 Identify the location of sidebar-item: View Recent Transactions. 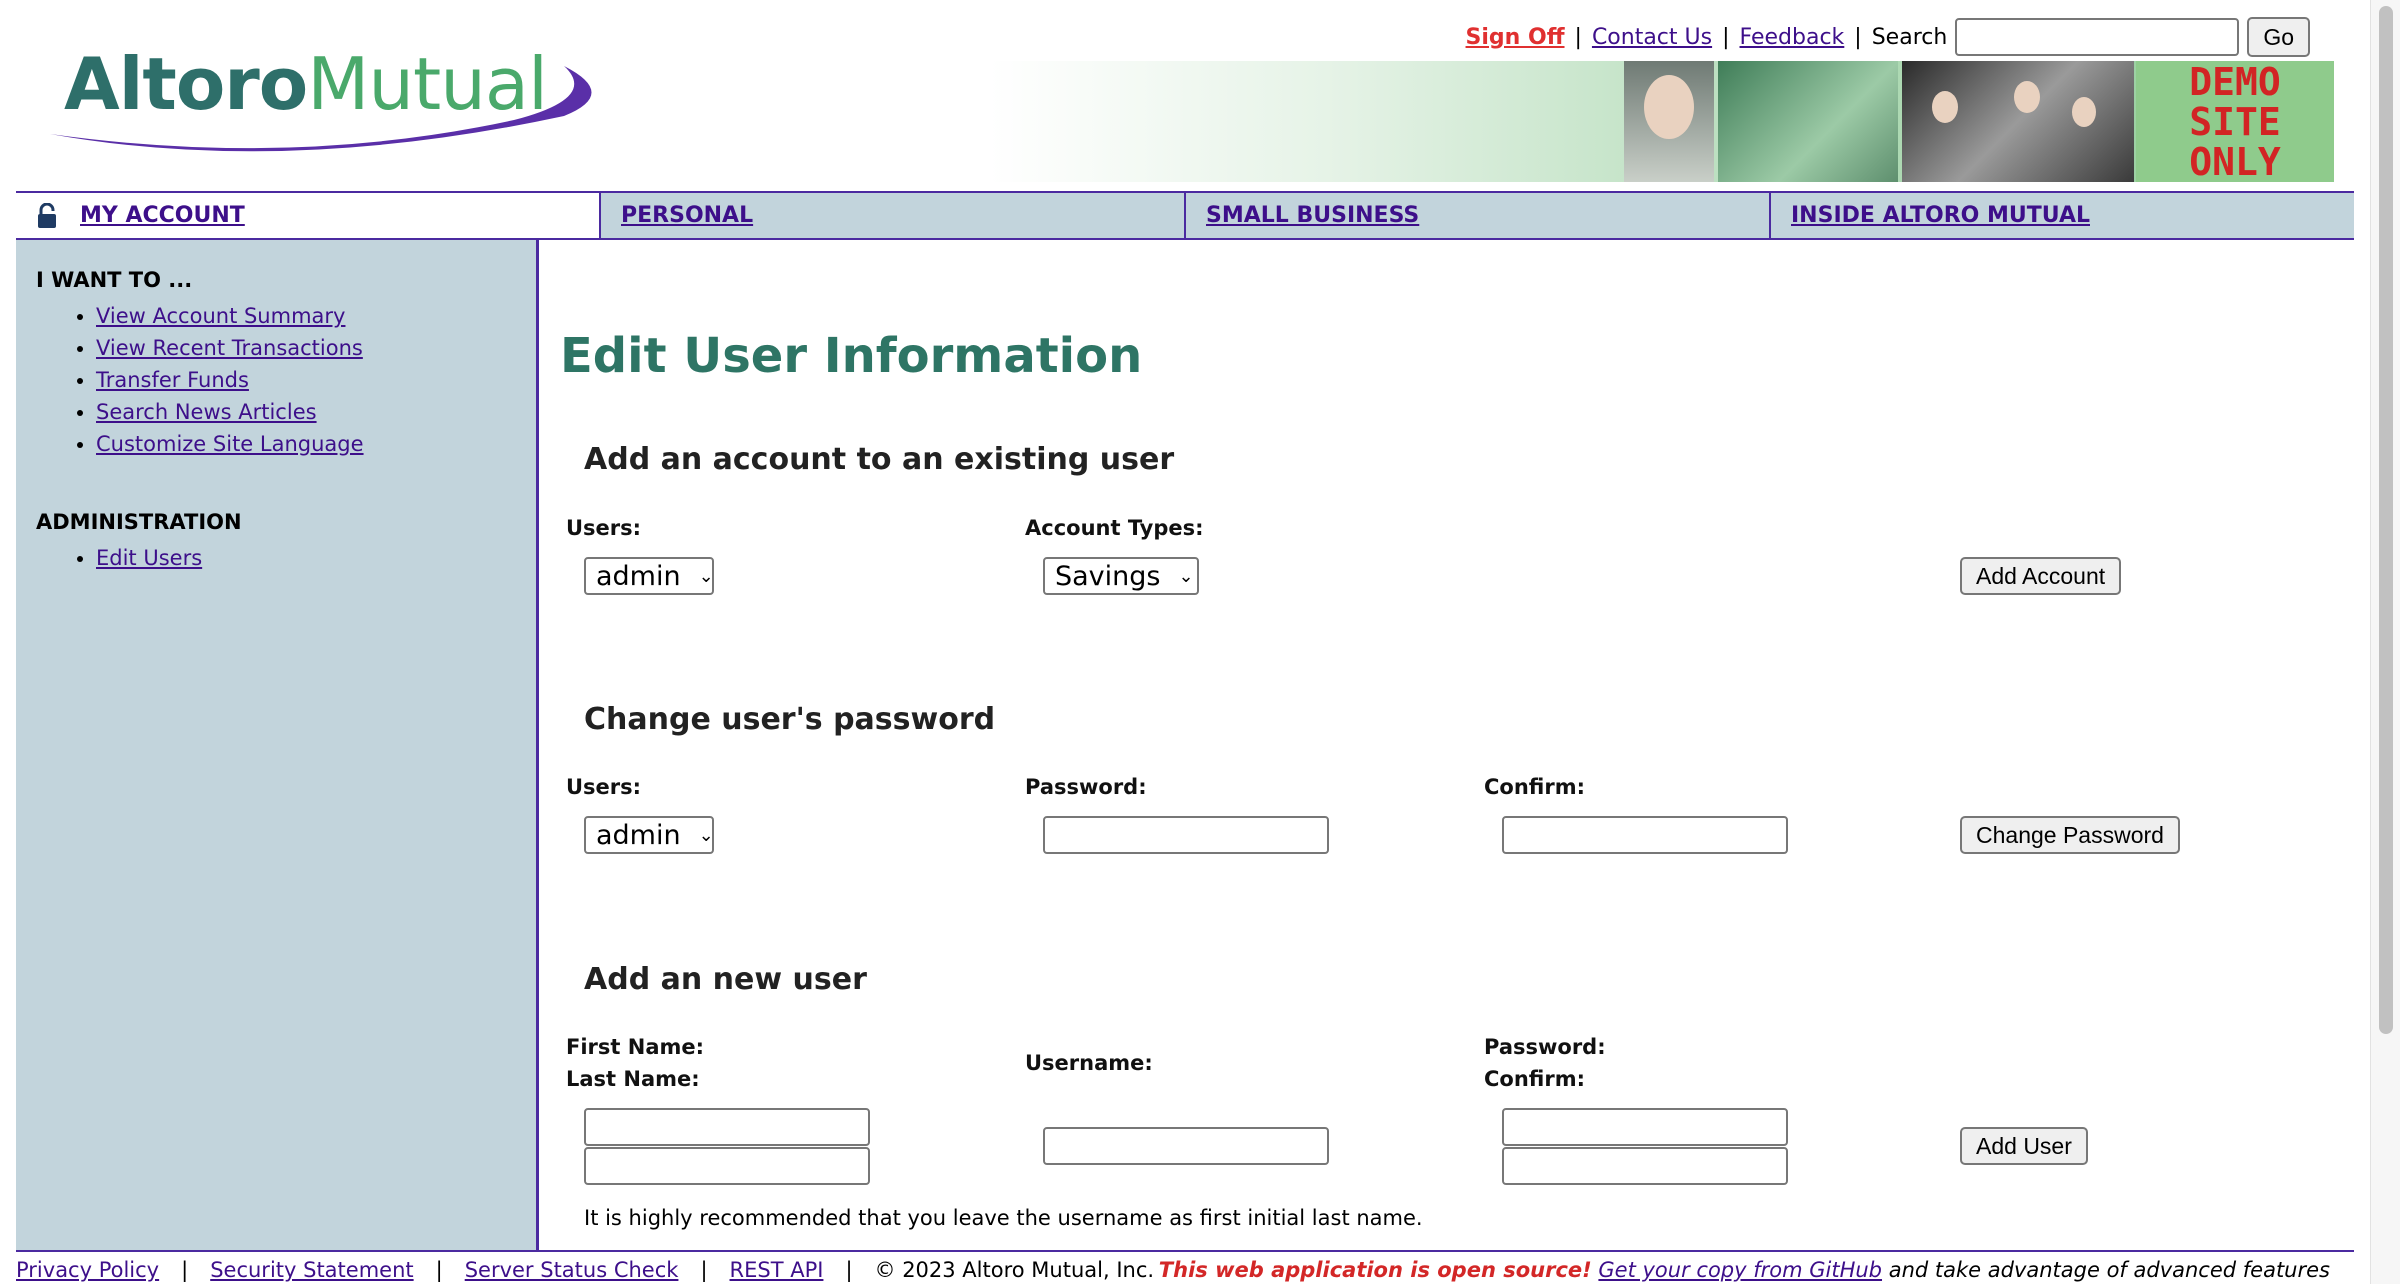
(306, 348).